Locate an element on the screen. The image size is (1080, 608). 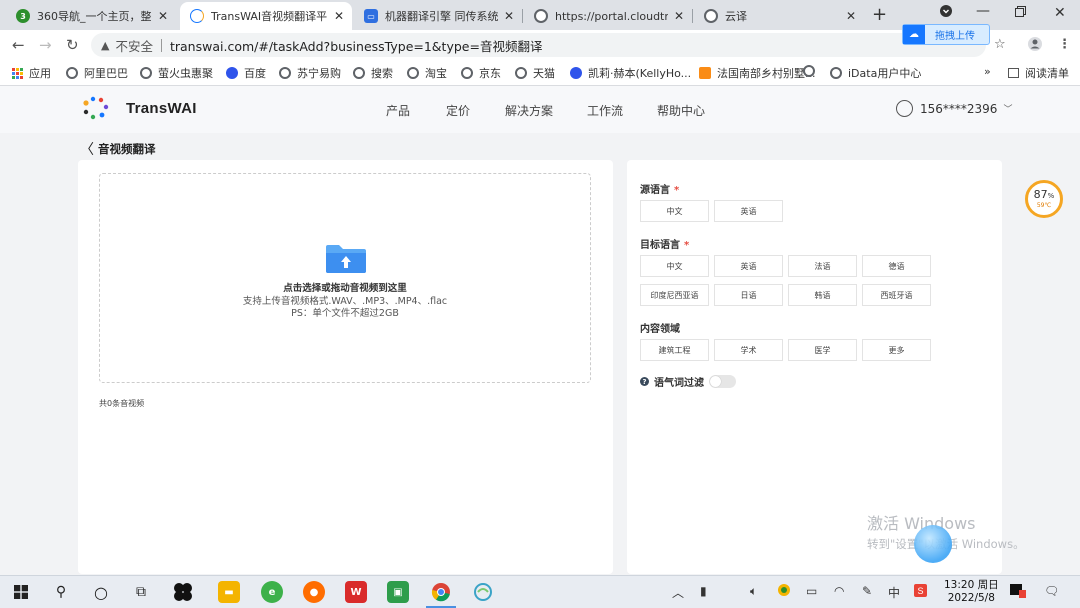
bookmark-jd: 京东 is located at coordinates (481, 73).